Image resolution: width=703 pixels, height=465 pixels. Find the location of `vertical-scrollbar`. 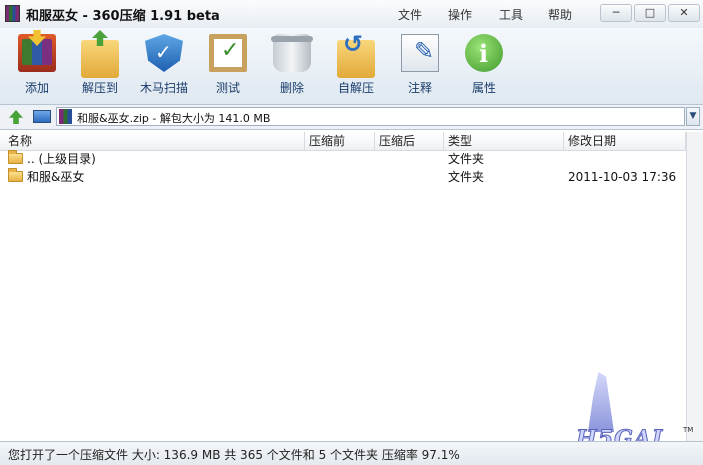

vertical-scrollbar is located at coordinates (694, 286).